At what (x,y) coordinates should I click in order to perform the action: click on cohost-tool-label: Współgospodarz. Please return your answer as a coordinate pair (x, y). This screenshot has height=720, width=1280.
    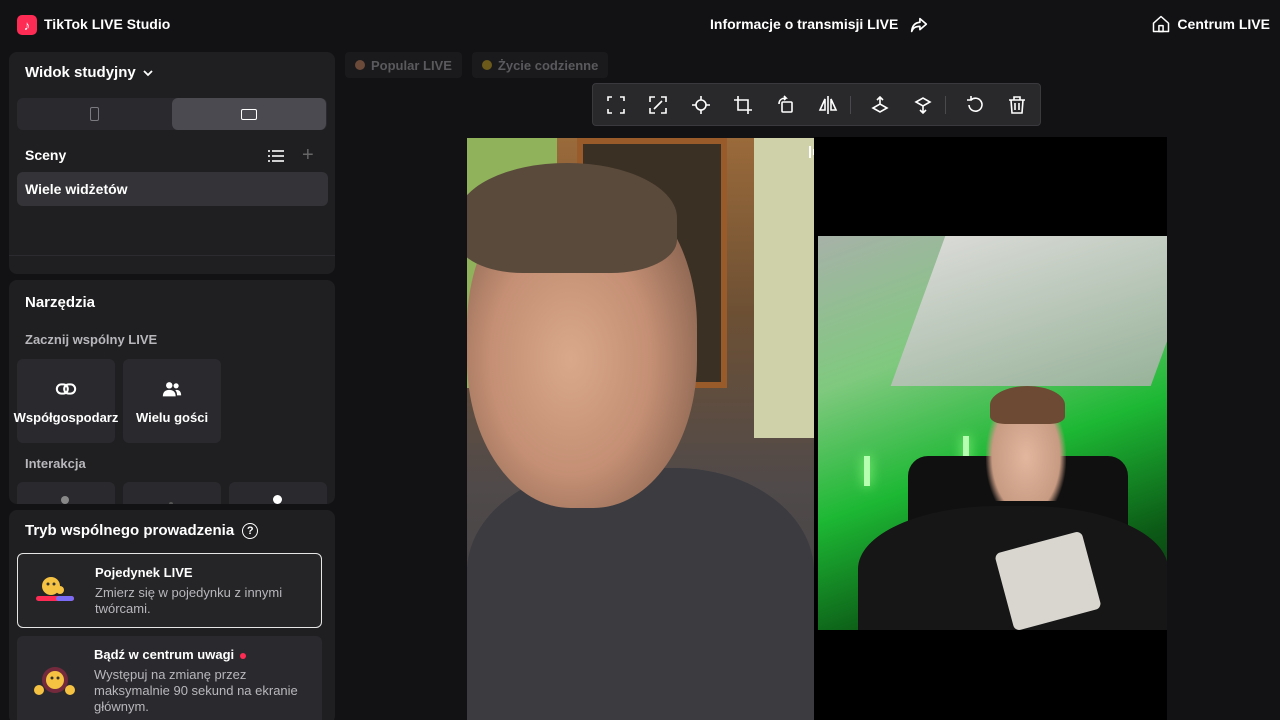
    Looking at the image, I should click on (66, 417).